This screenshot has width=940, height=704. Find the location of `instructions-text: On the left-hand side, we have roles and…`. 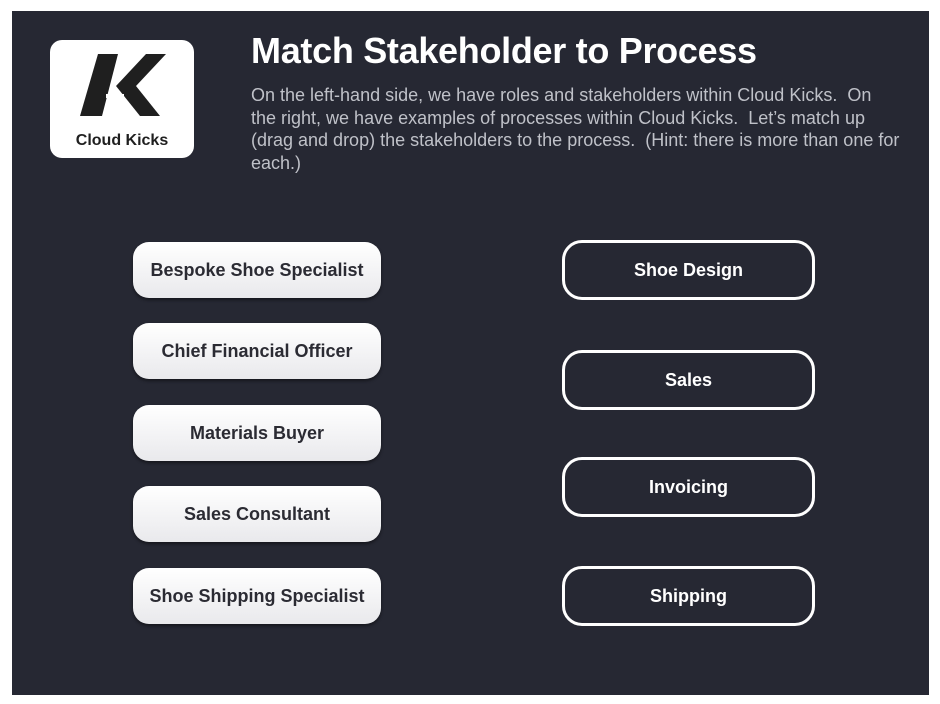

instructions-text: On the left-hand side, we have roles and… is located at coordinates (575, 129).